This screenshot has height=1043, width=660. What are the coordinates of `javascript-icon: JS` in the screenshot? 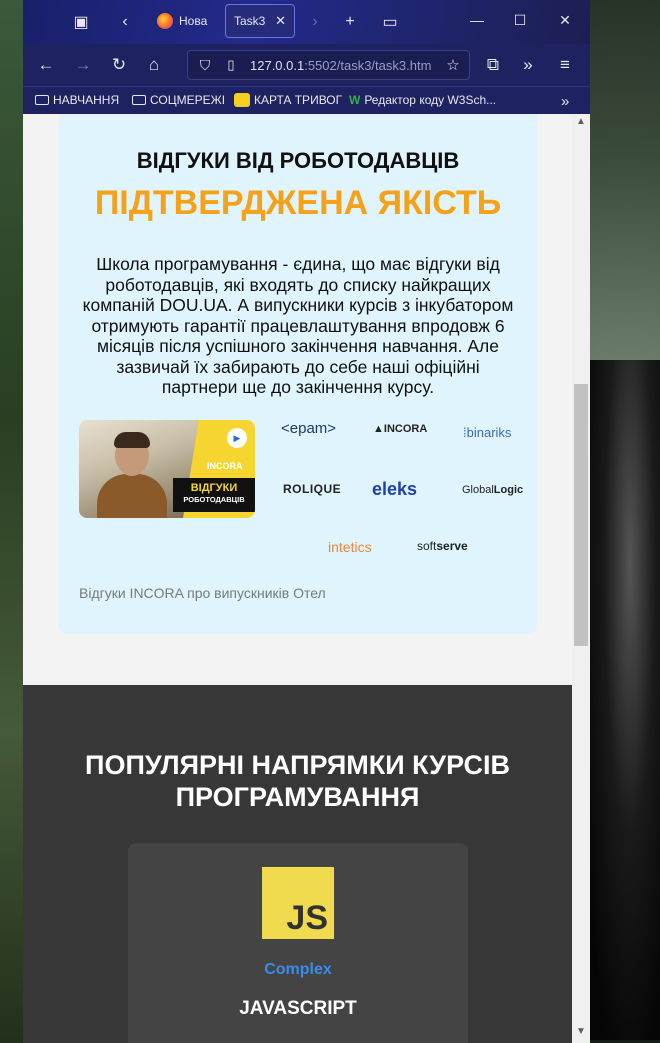 It's located at (298, 903).